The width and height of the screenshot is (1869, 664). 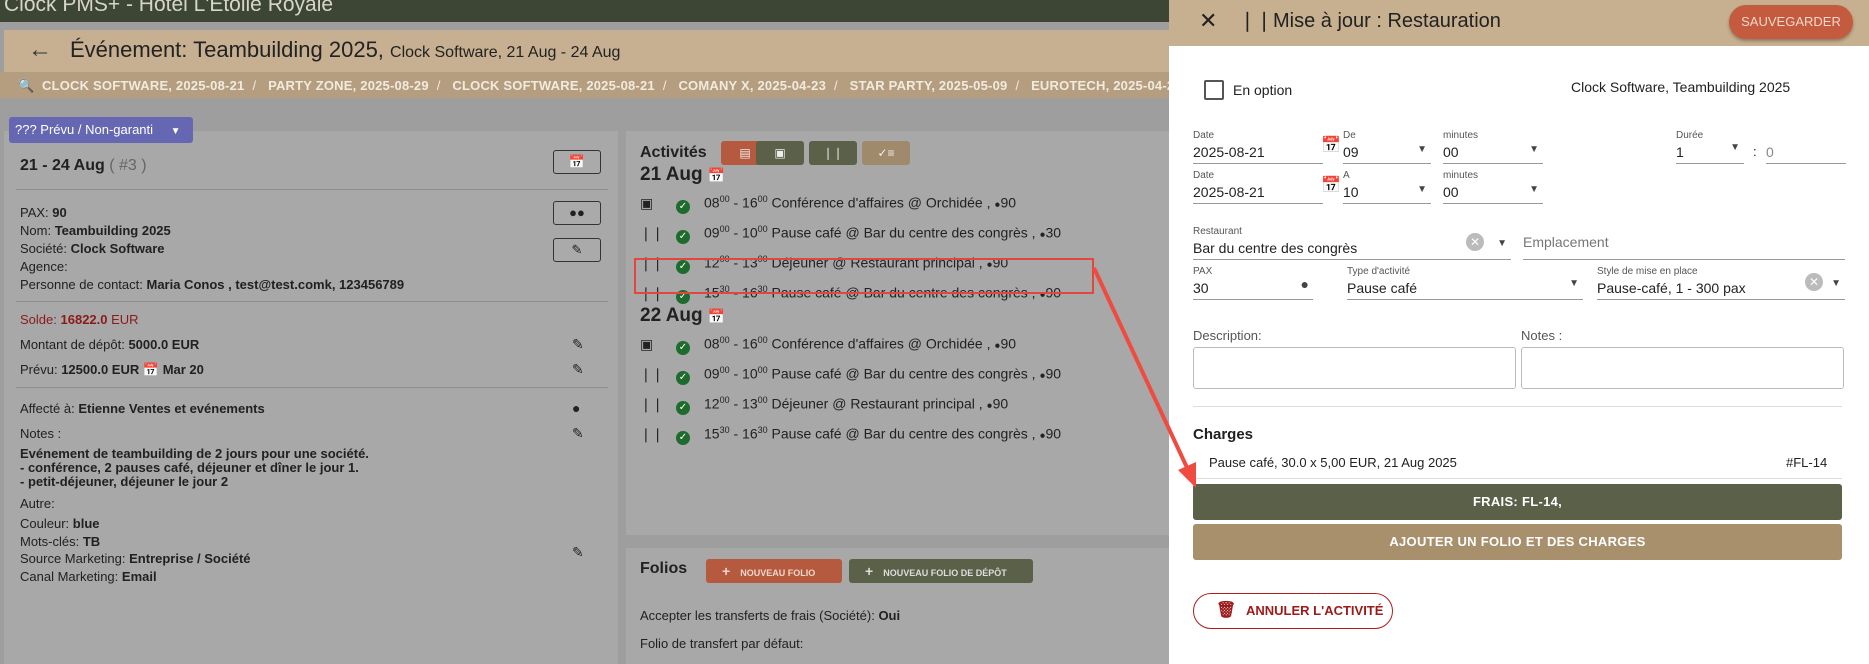 What do you see at coordinates (578, 433) in the screenshot?
I see `edit-notes-pencil-icon: ✎` at bounding box center [578, 433].